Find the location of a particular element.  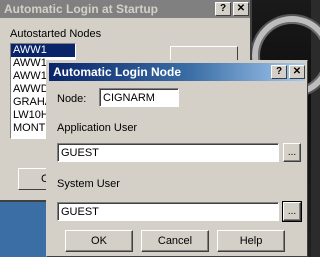

dialog-help-button: ? is located at coordinates (279, 72).